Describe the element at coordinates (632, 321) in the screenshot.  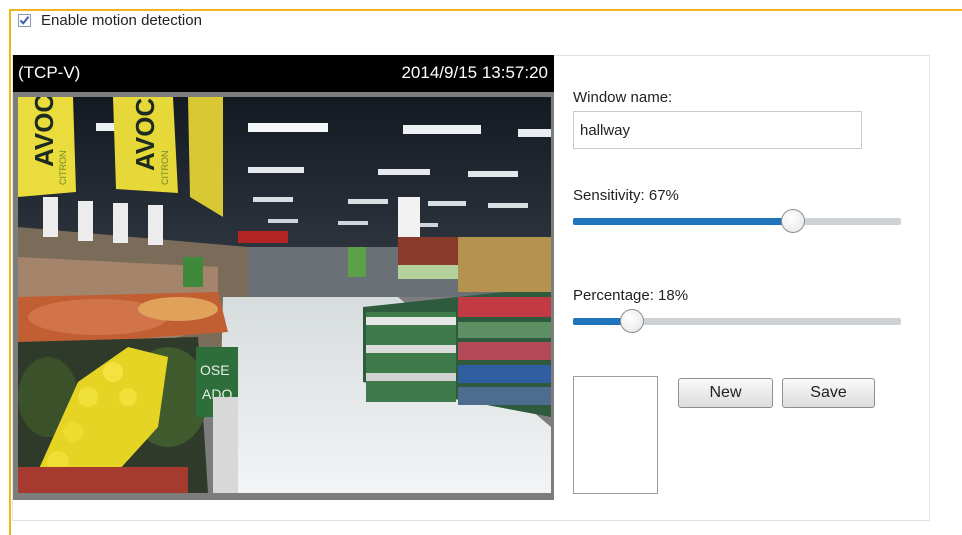
I see `percentage-thumb` at that location.